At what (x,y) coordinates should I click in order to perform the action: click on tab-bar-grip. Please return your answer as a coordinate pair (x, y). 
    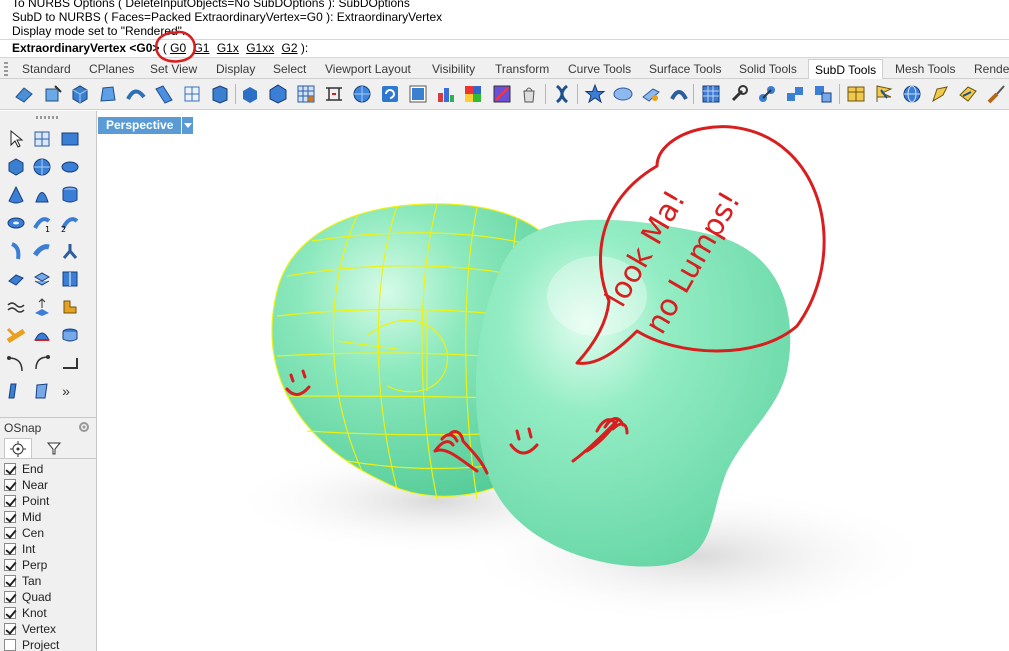
    Looking at the image, I should click on (6, 69).